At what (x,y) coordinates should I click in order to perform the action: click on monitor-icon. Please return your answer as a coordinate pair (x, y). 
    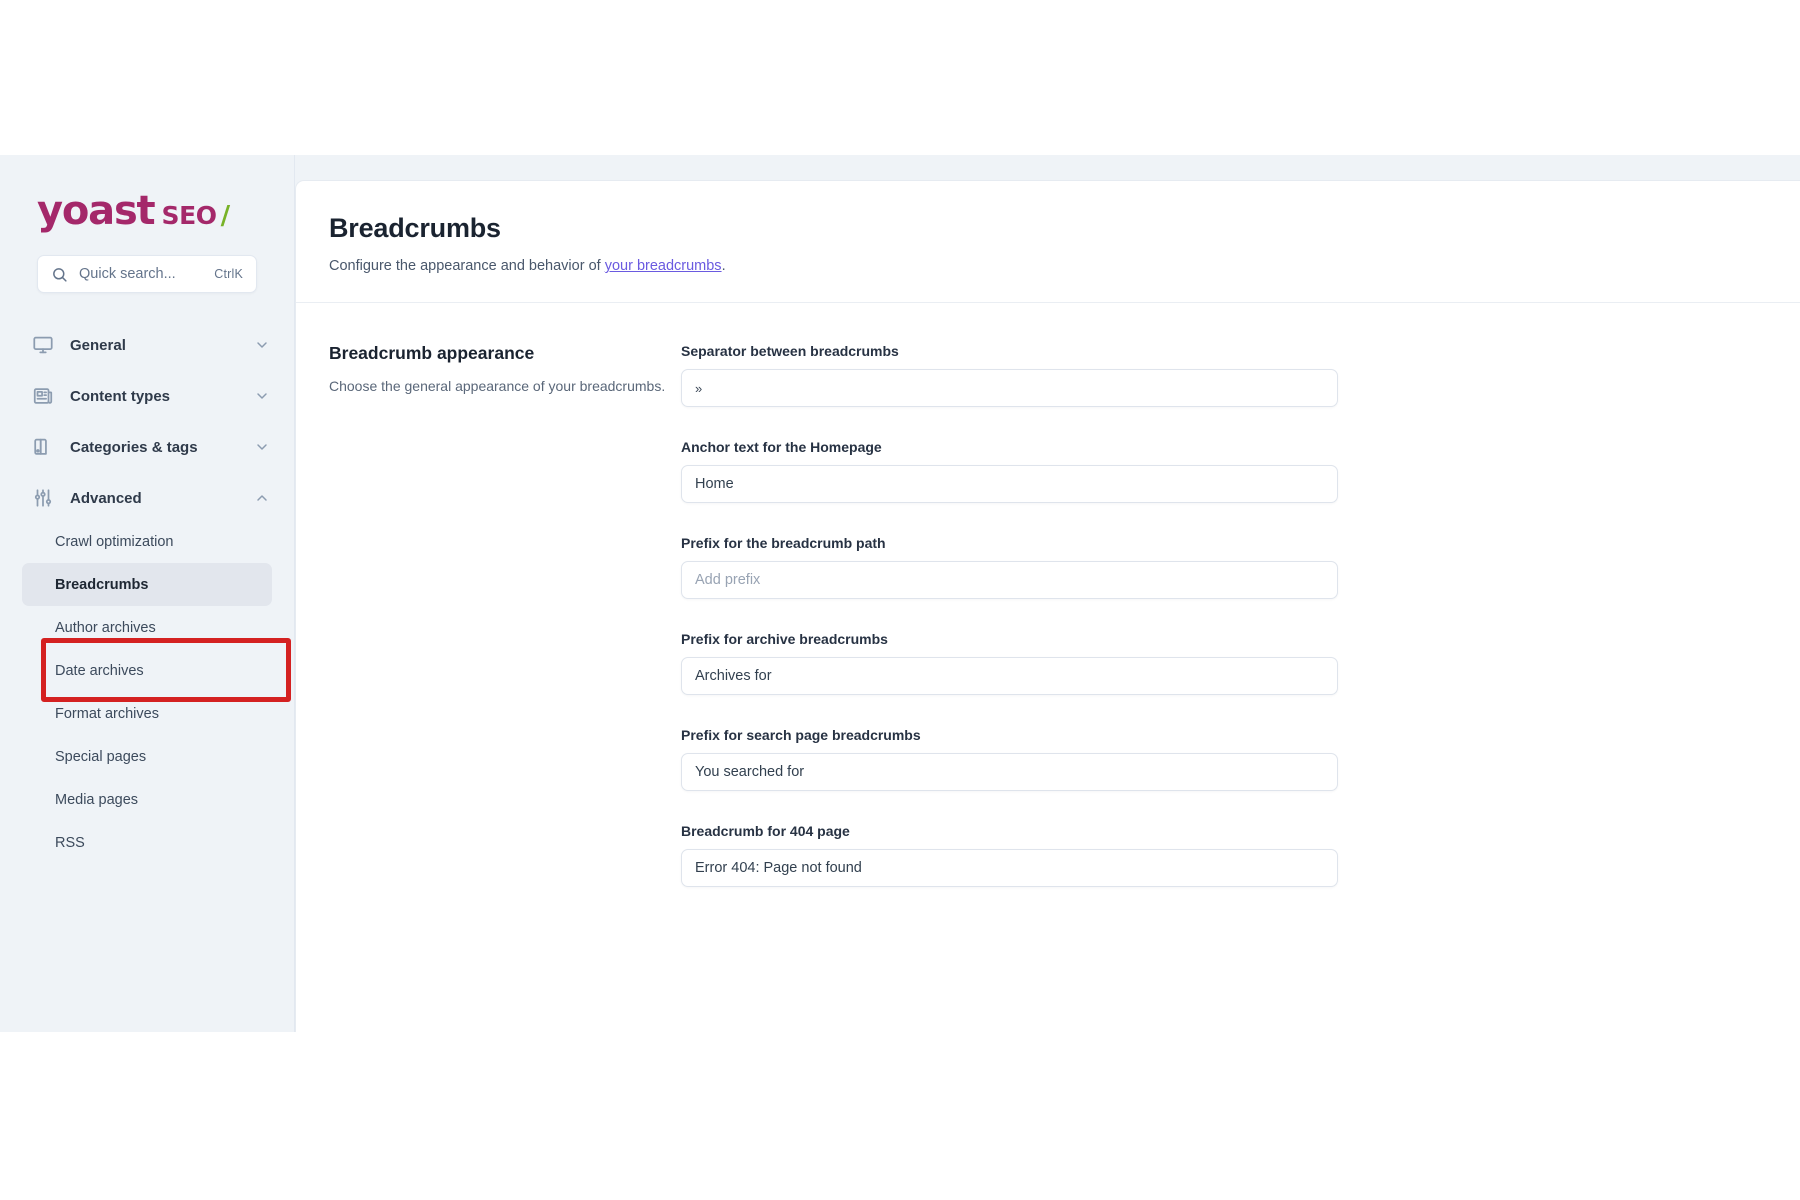
    Looking at the image, I should click on (43, 345).